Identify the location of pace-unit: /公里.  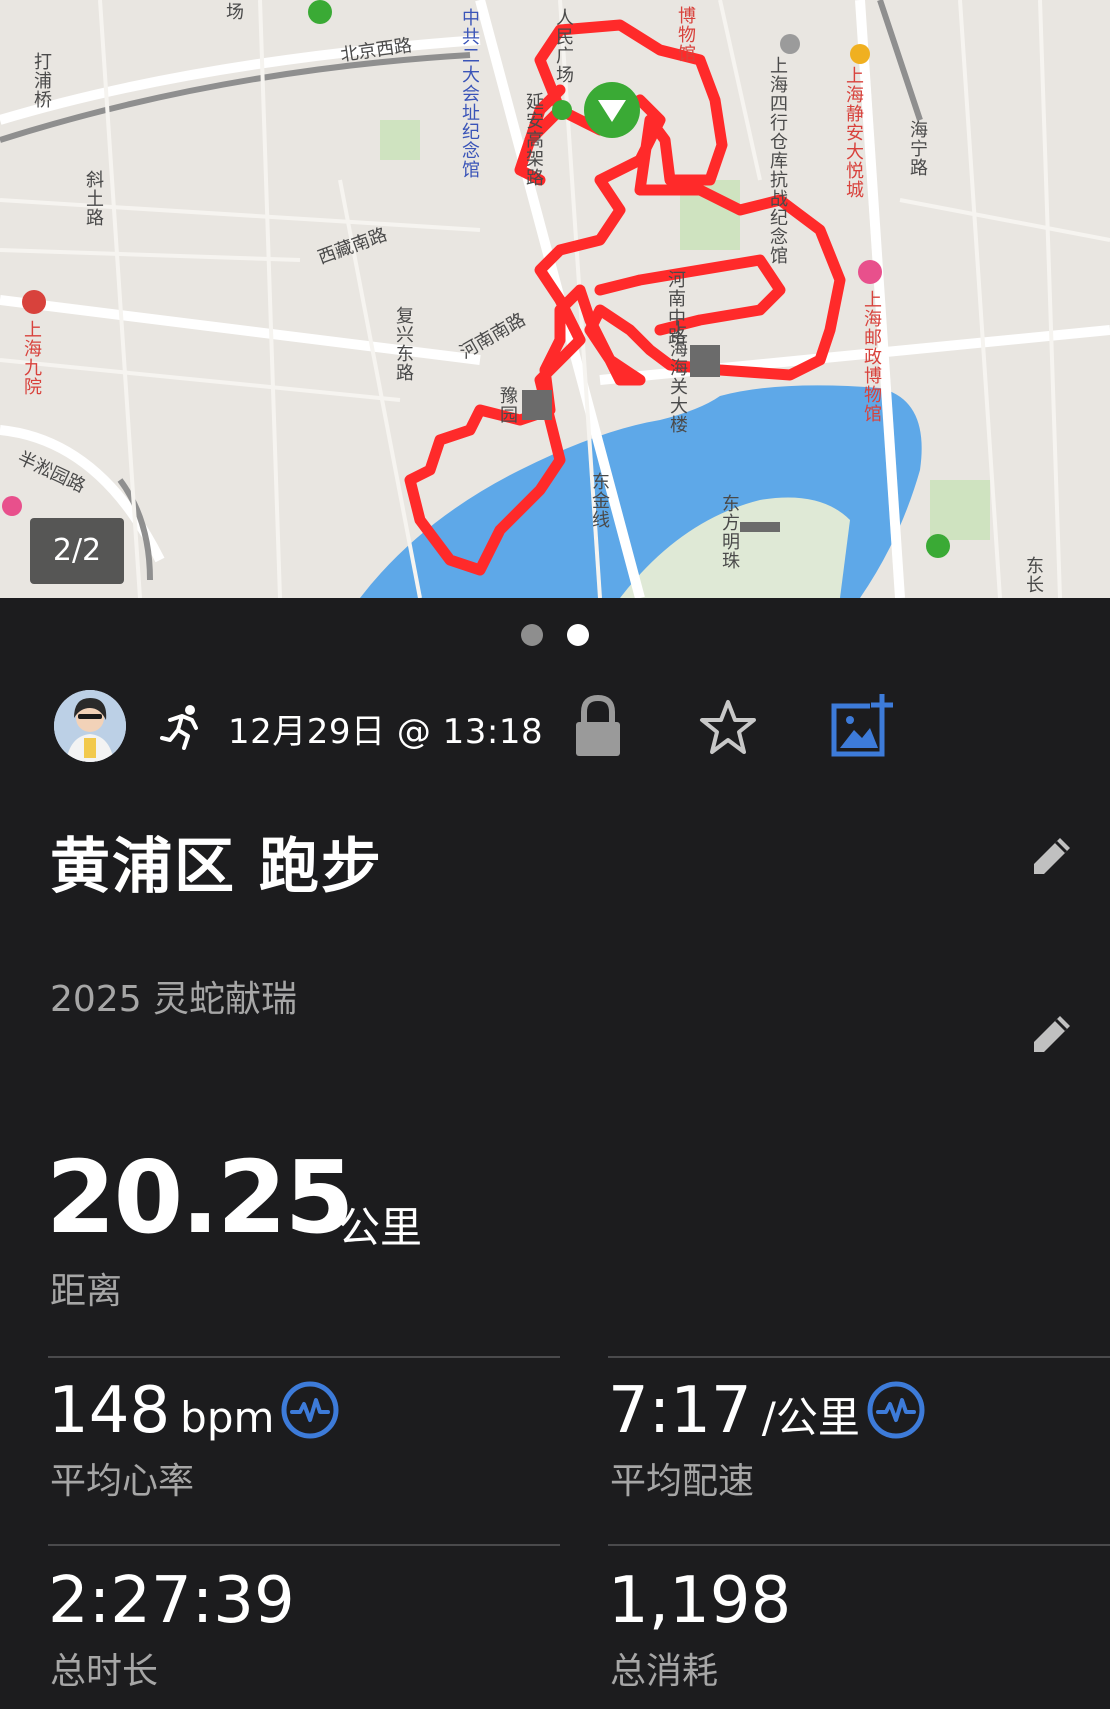
(810, 1417).